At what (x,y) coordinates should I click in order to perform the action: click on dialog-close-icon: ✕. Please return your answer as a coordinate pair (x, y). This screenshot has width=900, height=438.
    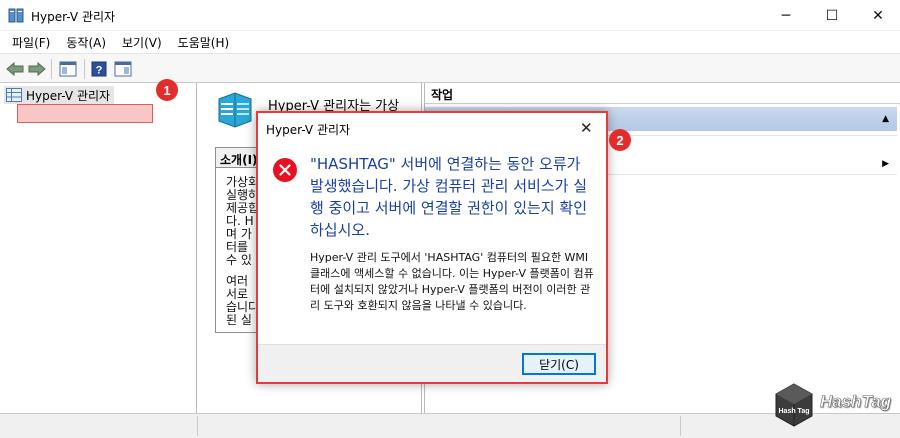
    Looking at the image, I should click on (586, 128).